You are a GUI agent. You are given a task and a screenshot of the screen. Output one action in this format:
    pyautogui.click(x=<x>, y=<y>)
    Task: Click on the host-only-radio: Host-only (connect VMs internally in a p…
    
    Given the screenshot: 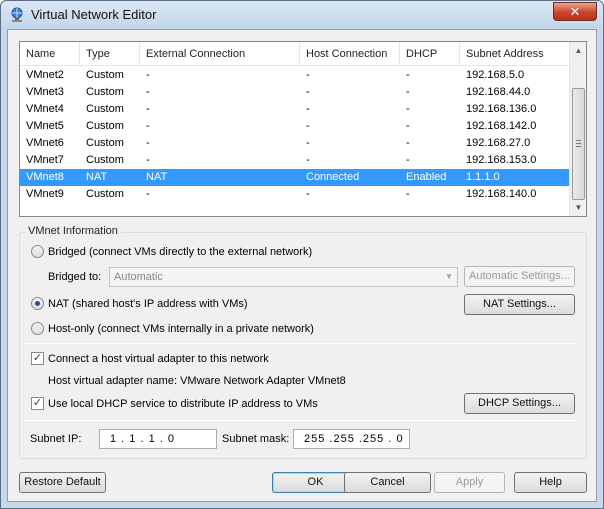 What is the action you would take?
    pyautogui.click(x=172, y=329)
    